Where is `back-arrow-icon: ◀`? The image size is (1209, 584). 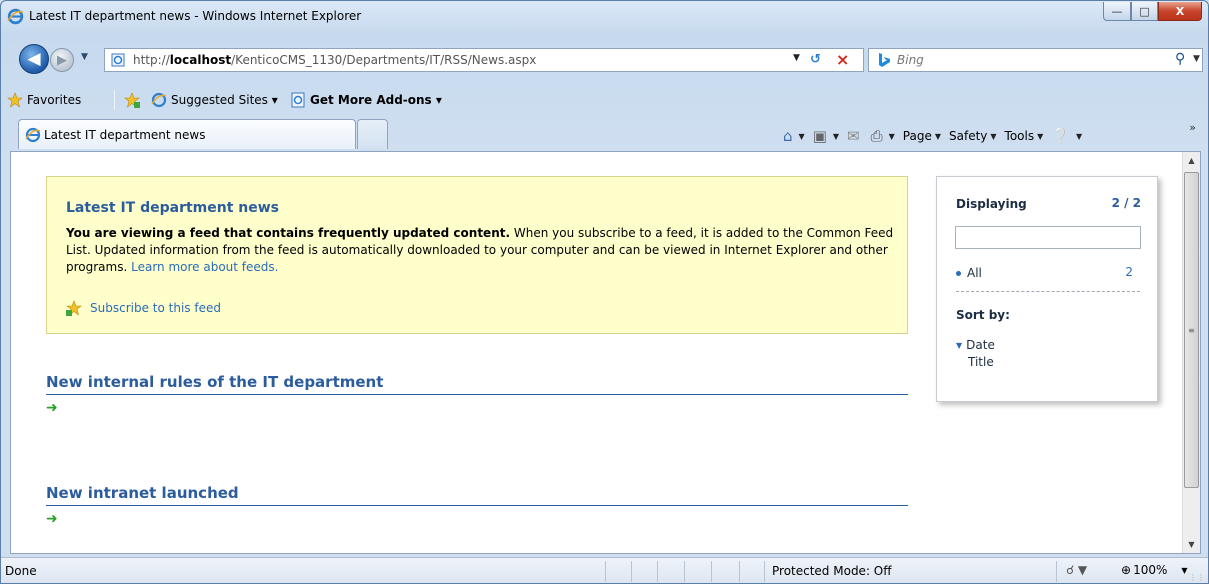 back-arrow-icon: ◀ is located at coordinates (34, 59).